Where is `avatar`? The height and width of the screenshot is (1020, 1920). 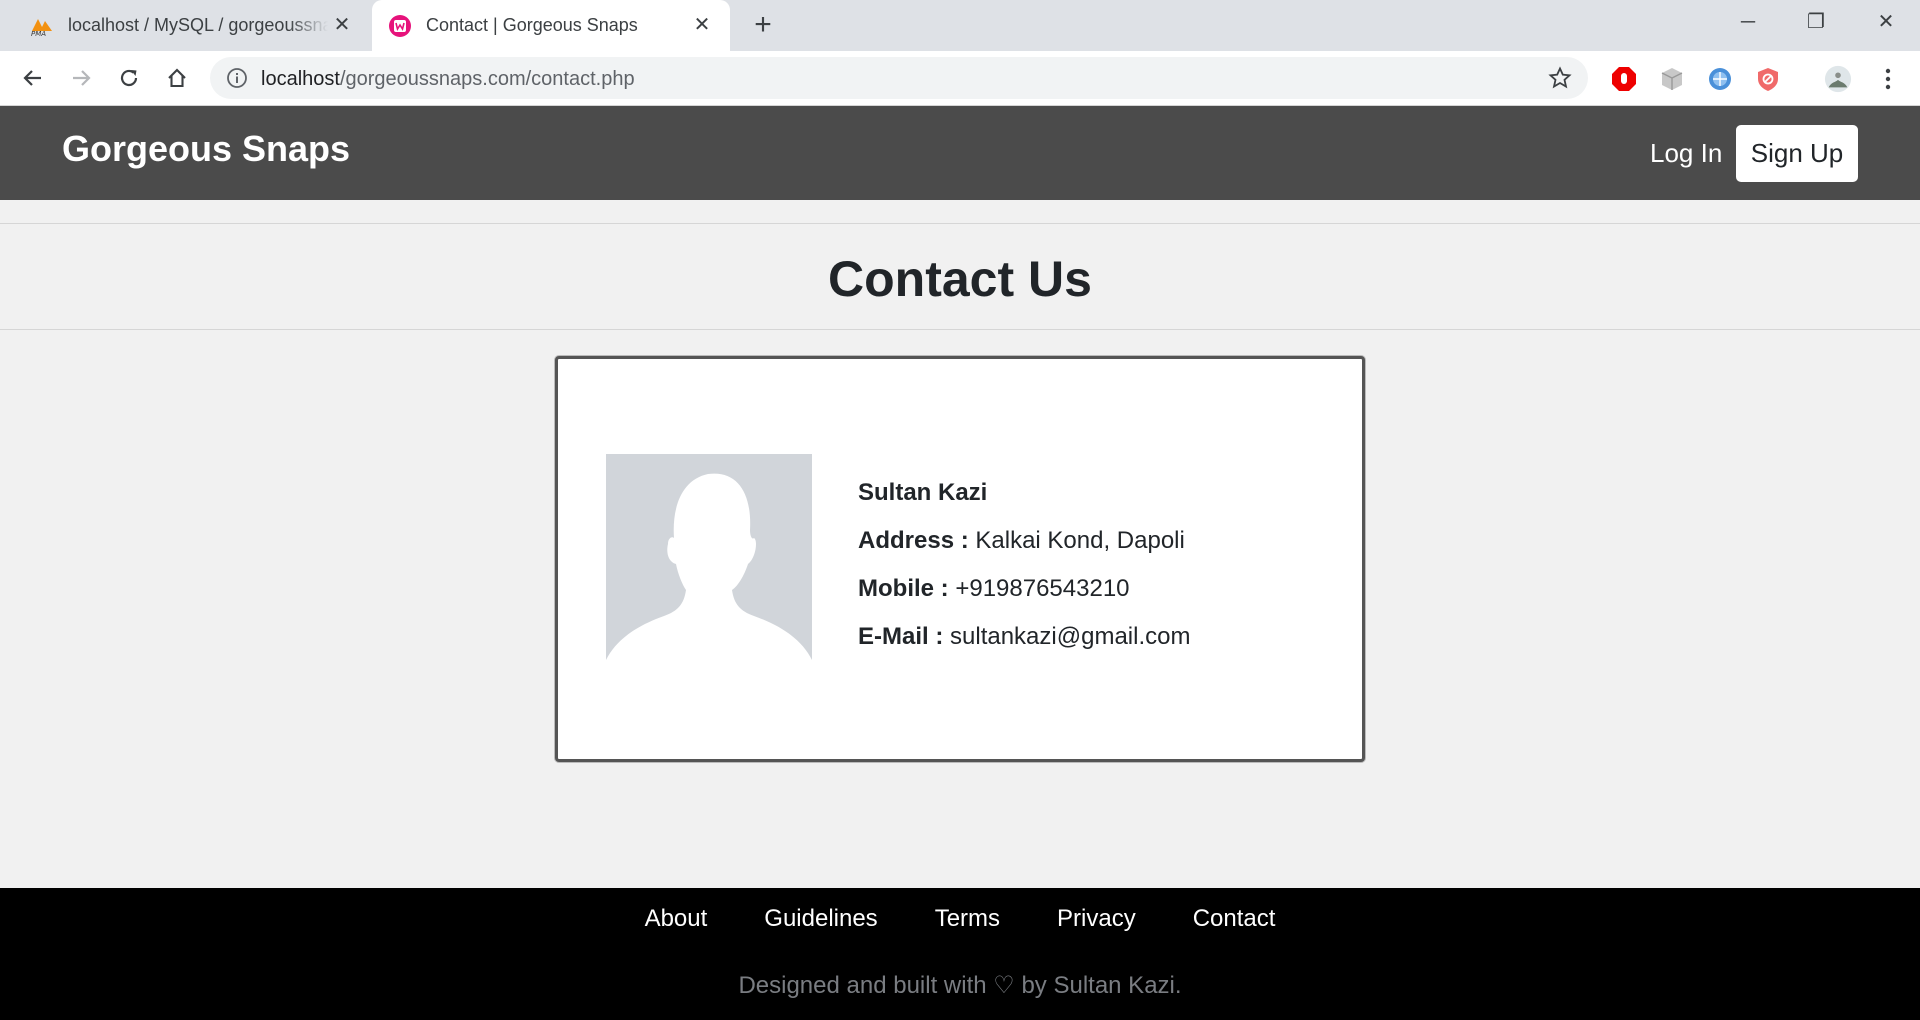
avatar is located at coordinates (709, 559).